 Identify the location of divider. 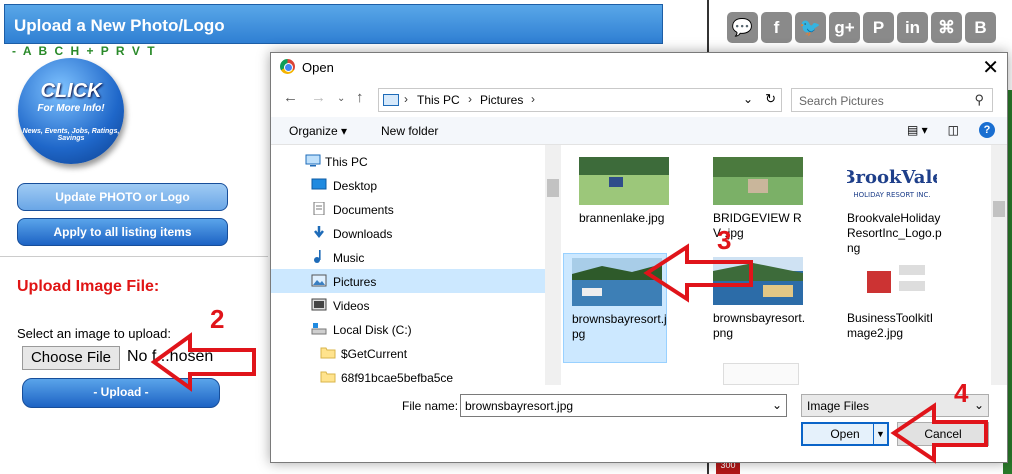
(134, 256).